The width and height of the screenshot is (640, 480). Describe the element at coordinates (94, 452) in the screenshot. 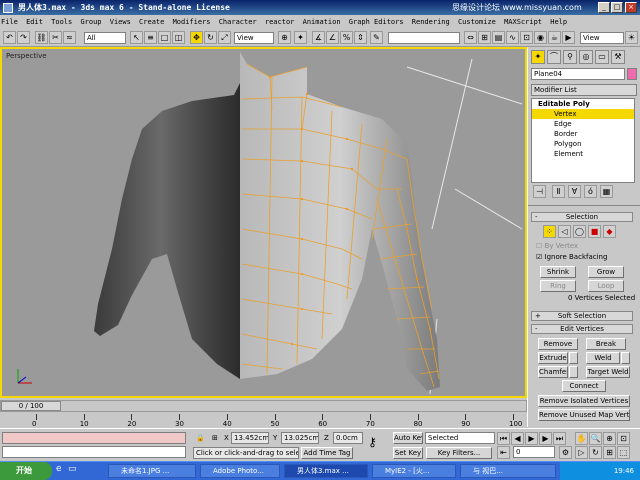

I see `maxscript-listener-white` at that location.